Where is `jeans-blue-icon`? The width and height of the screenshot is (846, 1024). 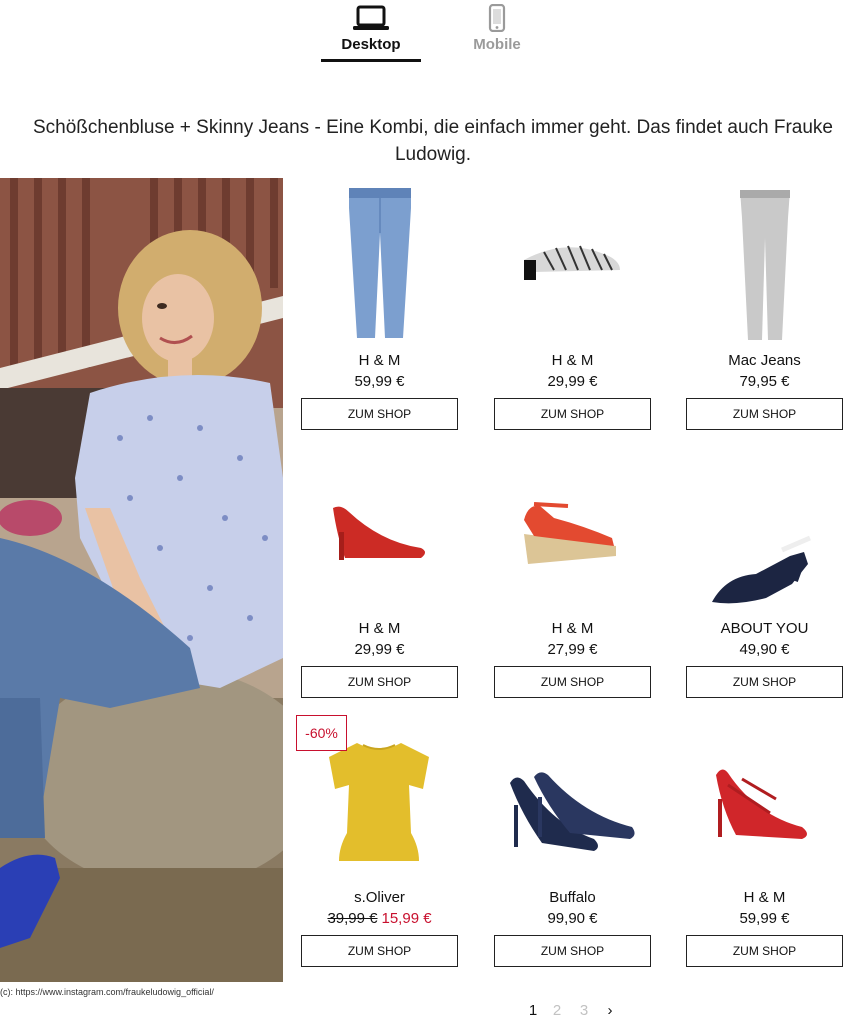 jeans-blue-icon is located at coordinates (380, 263).